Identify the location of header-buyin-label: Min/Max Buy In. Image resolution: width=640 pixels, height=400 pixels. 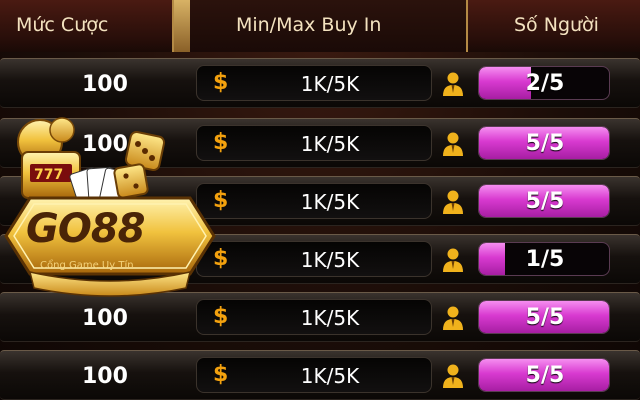
(309, 25).